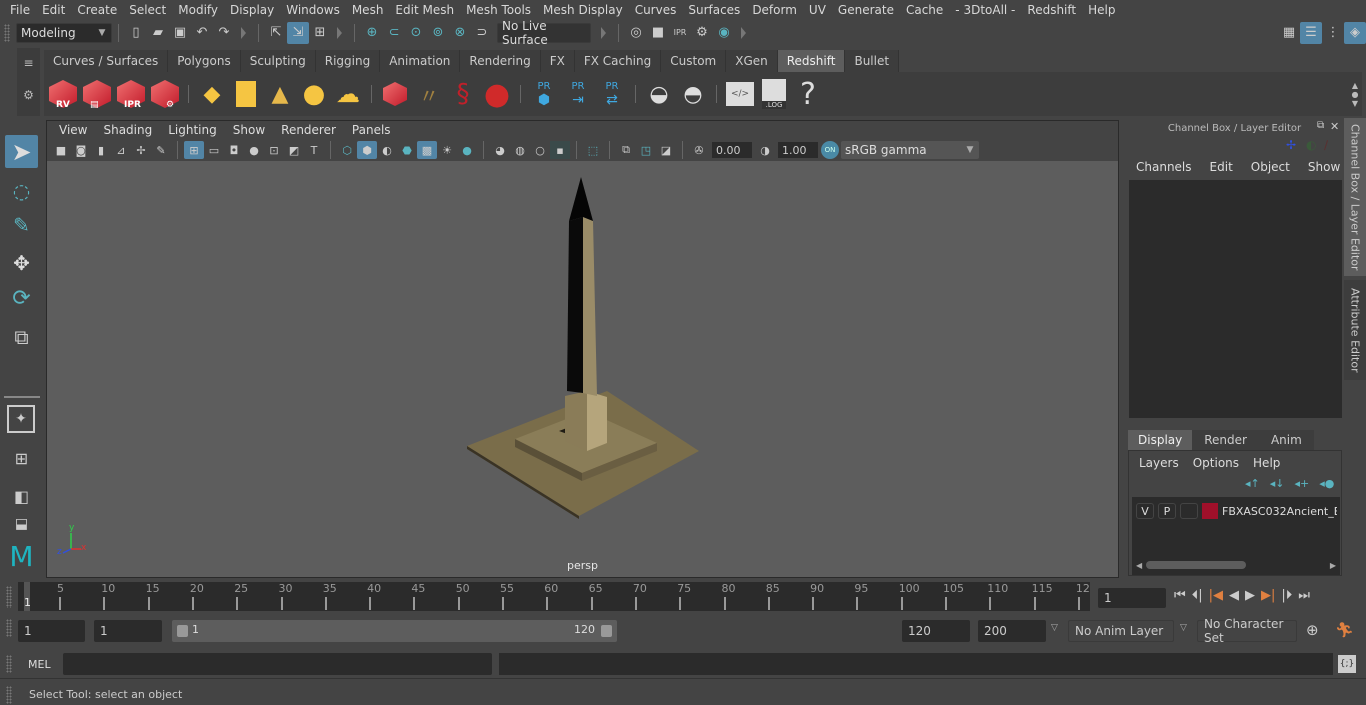 The height and width of the screenshot is (705, 1366). What do you see at coordinates (557, 61) in the screenshot?
I see `shelf-tab-fx: FX` at bounding box center [557, 61].